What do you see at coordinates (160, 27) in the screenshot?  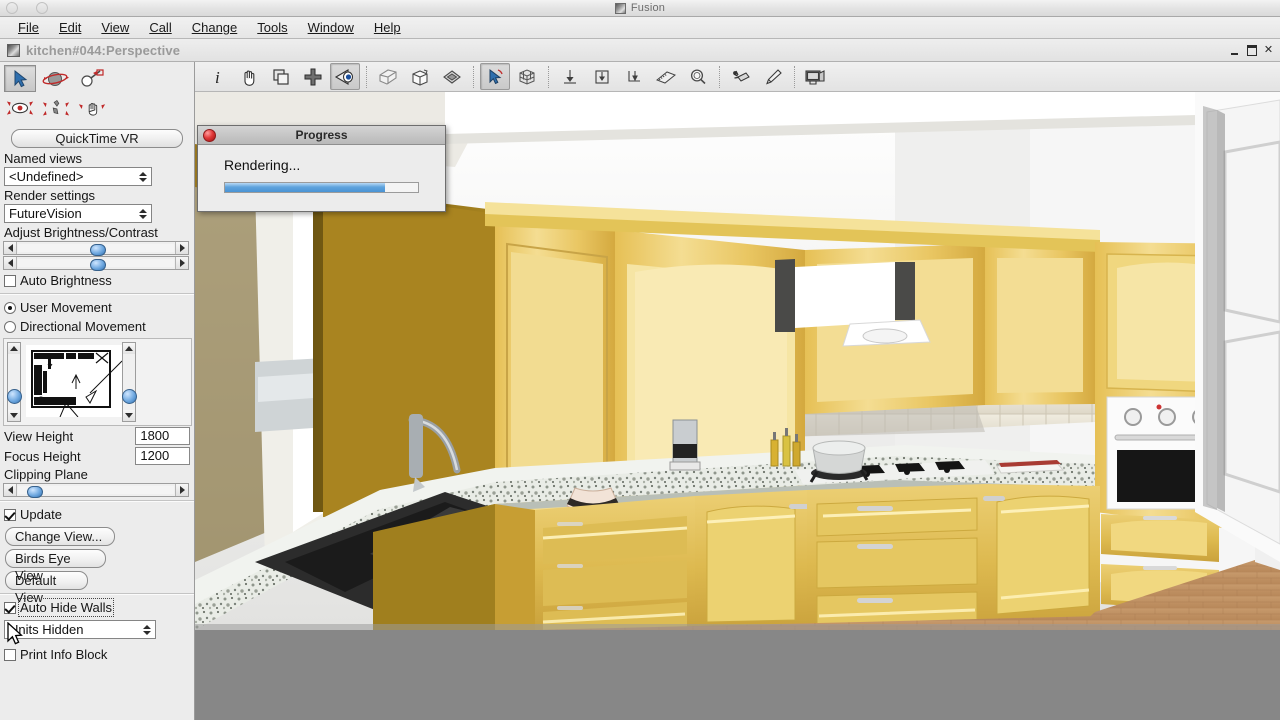 I see `menu-call: Call` at bounding box center [160, 27].